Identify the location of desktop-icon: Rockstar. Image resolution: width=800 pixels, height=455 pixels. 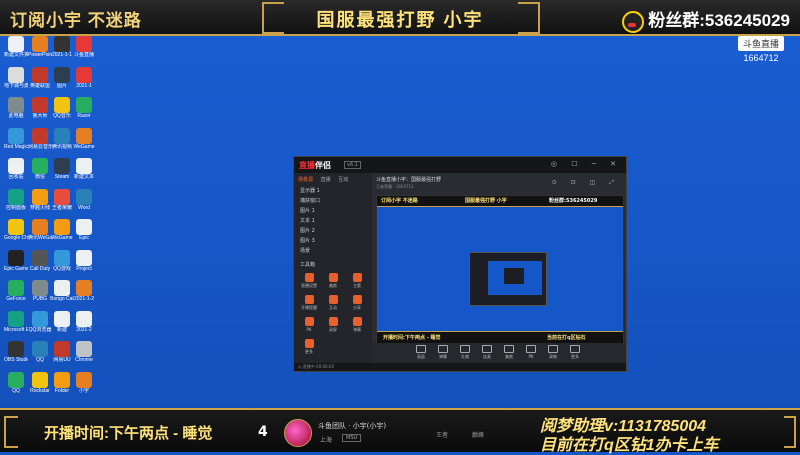
(40, 382).